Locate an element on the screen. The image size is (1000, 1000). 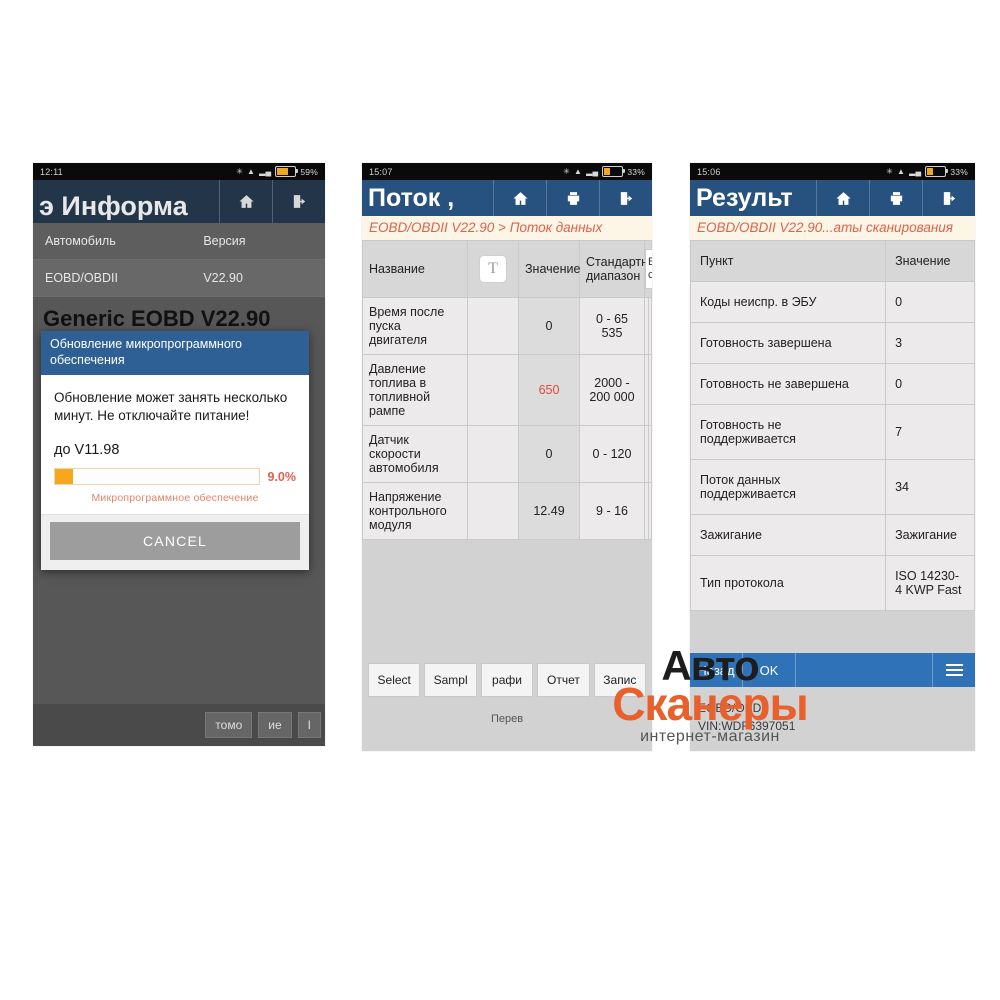
app-title-3: Результ is located at coordinates (744, 198).